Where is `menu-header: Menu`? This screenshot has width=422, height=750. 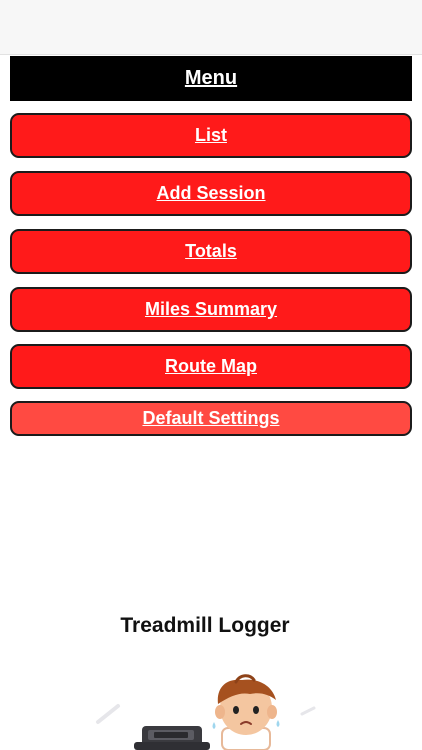 menu-header: Menu is located at coordinates (211, 78).